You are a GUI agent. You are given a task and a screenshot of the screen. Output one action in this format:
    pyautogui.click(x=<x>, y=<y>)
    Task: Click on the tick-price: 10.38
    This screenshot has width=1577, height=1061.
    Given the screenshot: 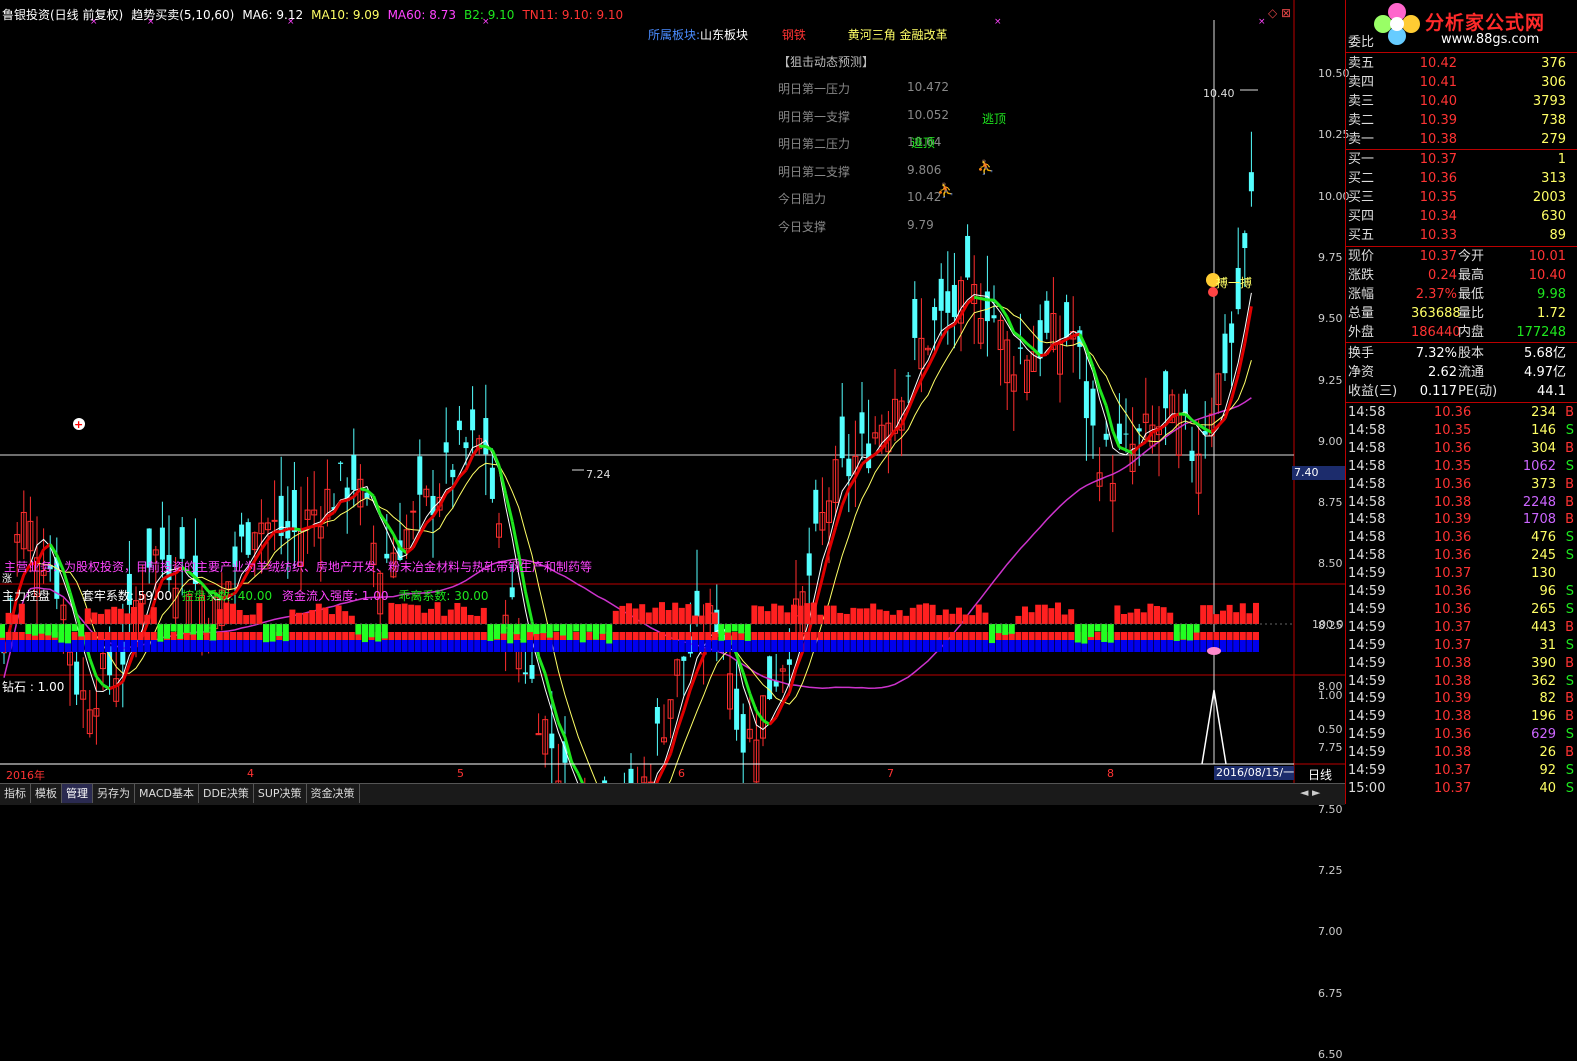 What is the action you would take?
    pyautogui.click(x=1452, y=717)
    